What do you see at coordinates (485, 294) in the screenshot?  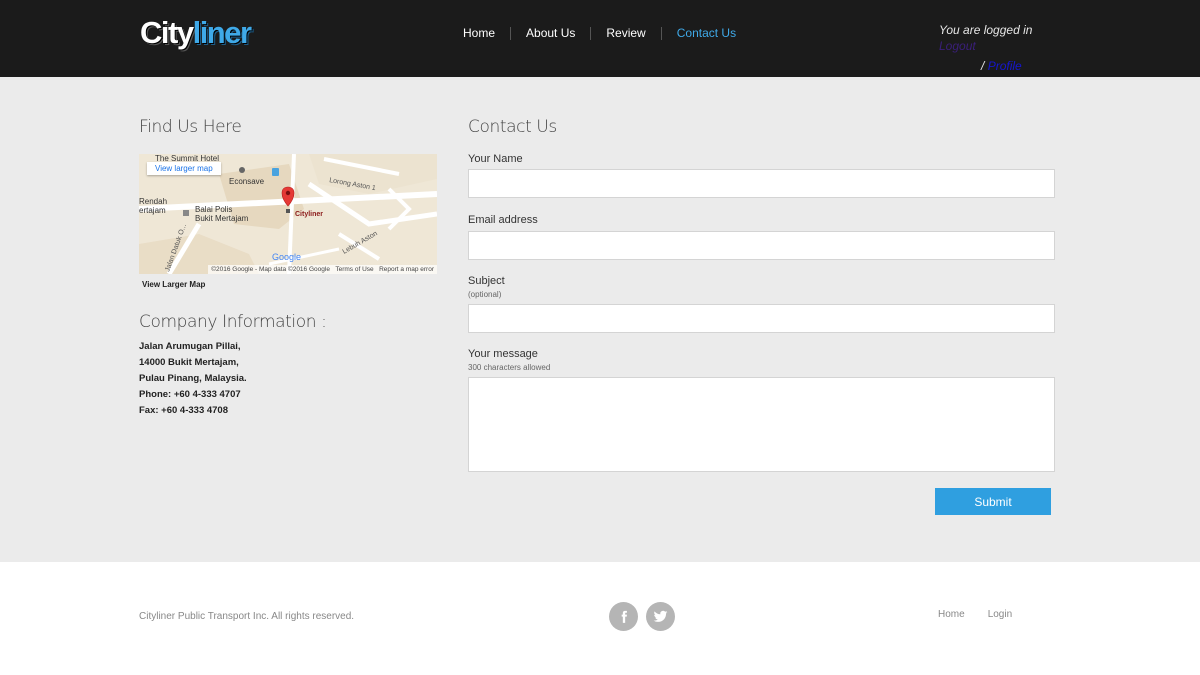 I see `subject-hint: (optional)` at bounding box center [485, 294].